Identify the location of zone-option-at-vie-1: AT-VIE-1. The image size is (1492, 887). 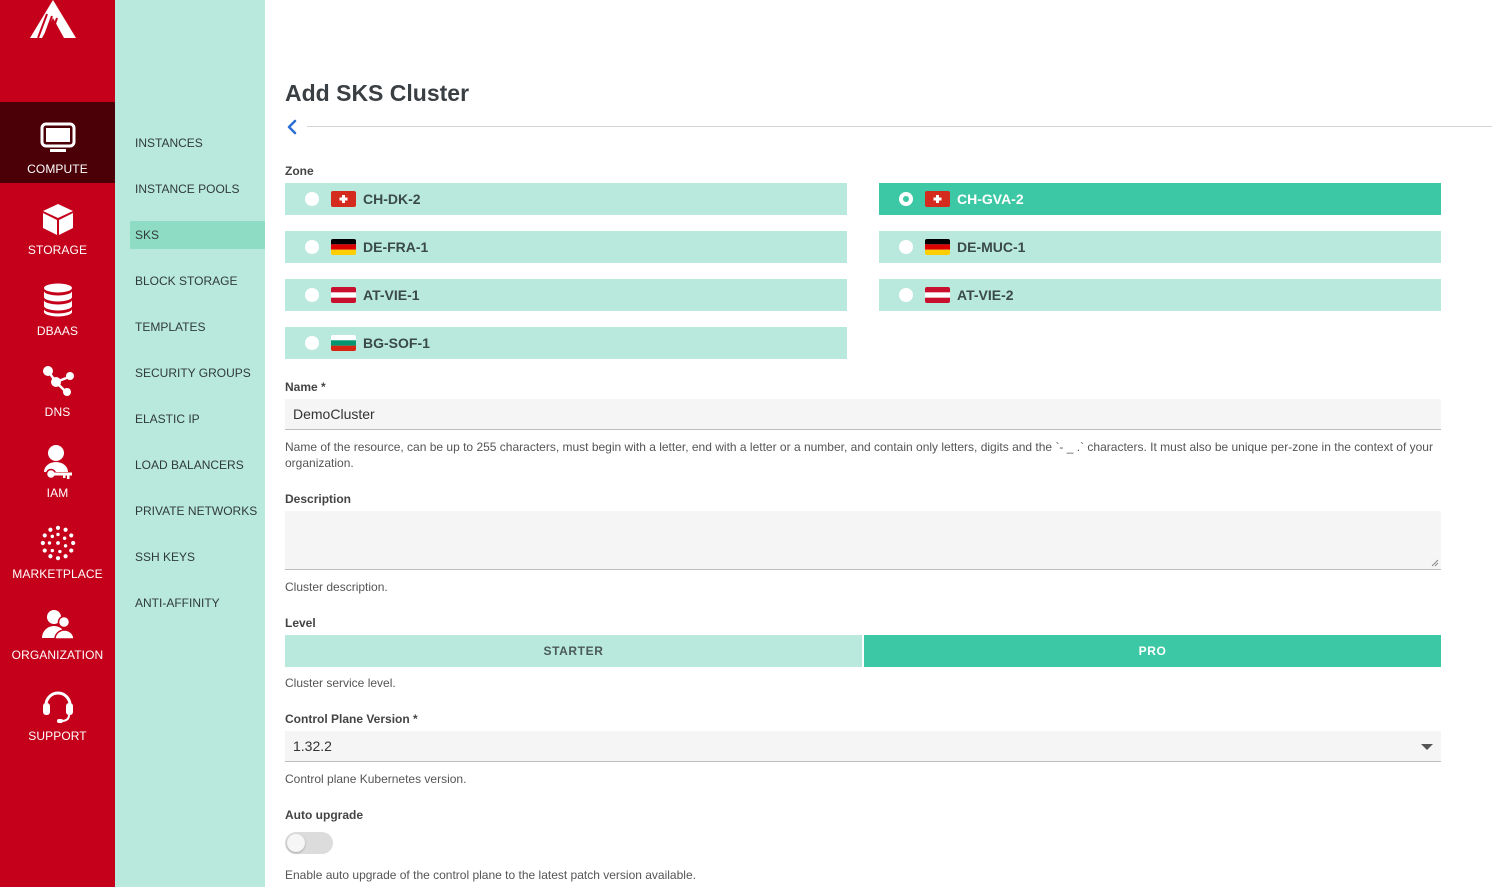
(566, 295).